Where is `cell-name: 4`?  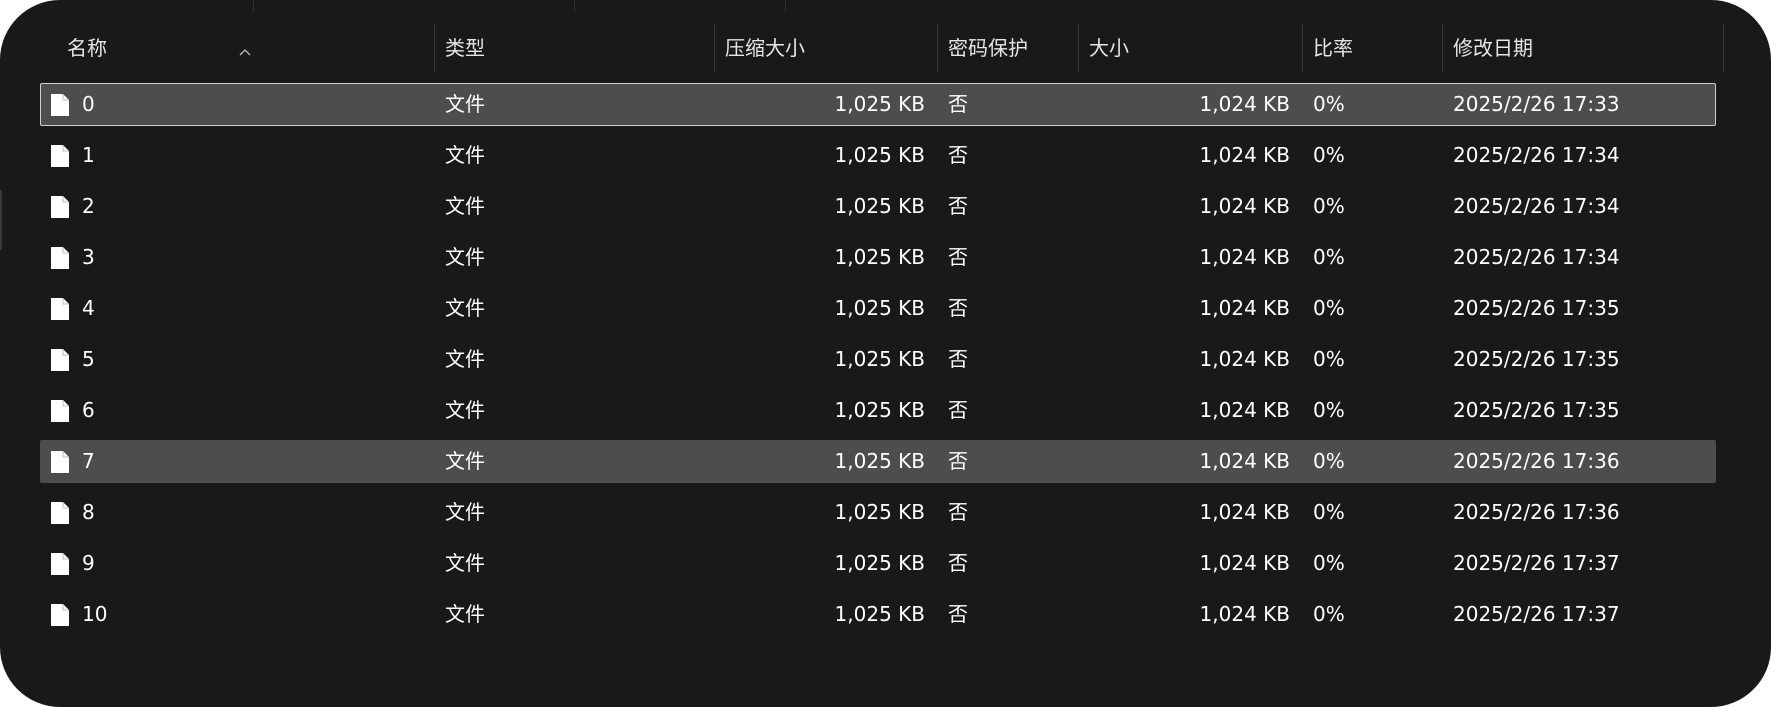 cell-name: 4 is located at coordinates (88, 308).